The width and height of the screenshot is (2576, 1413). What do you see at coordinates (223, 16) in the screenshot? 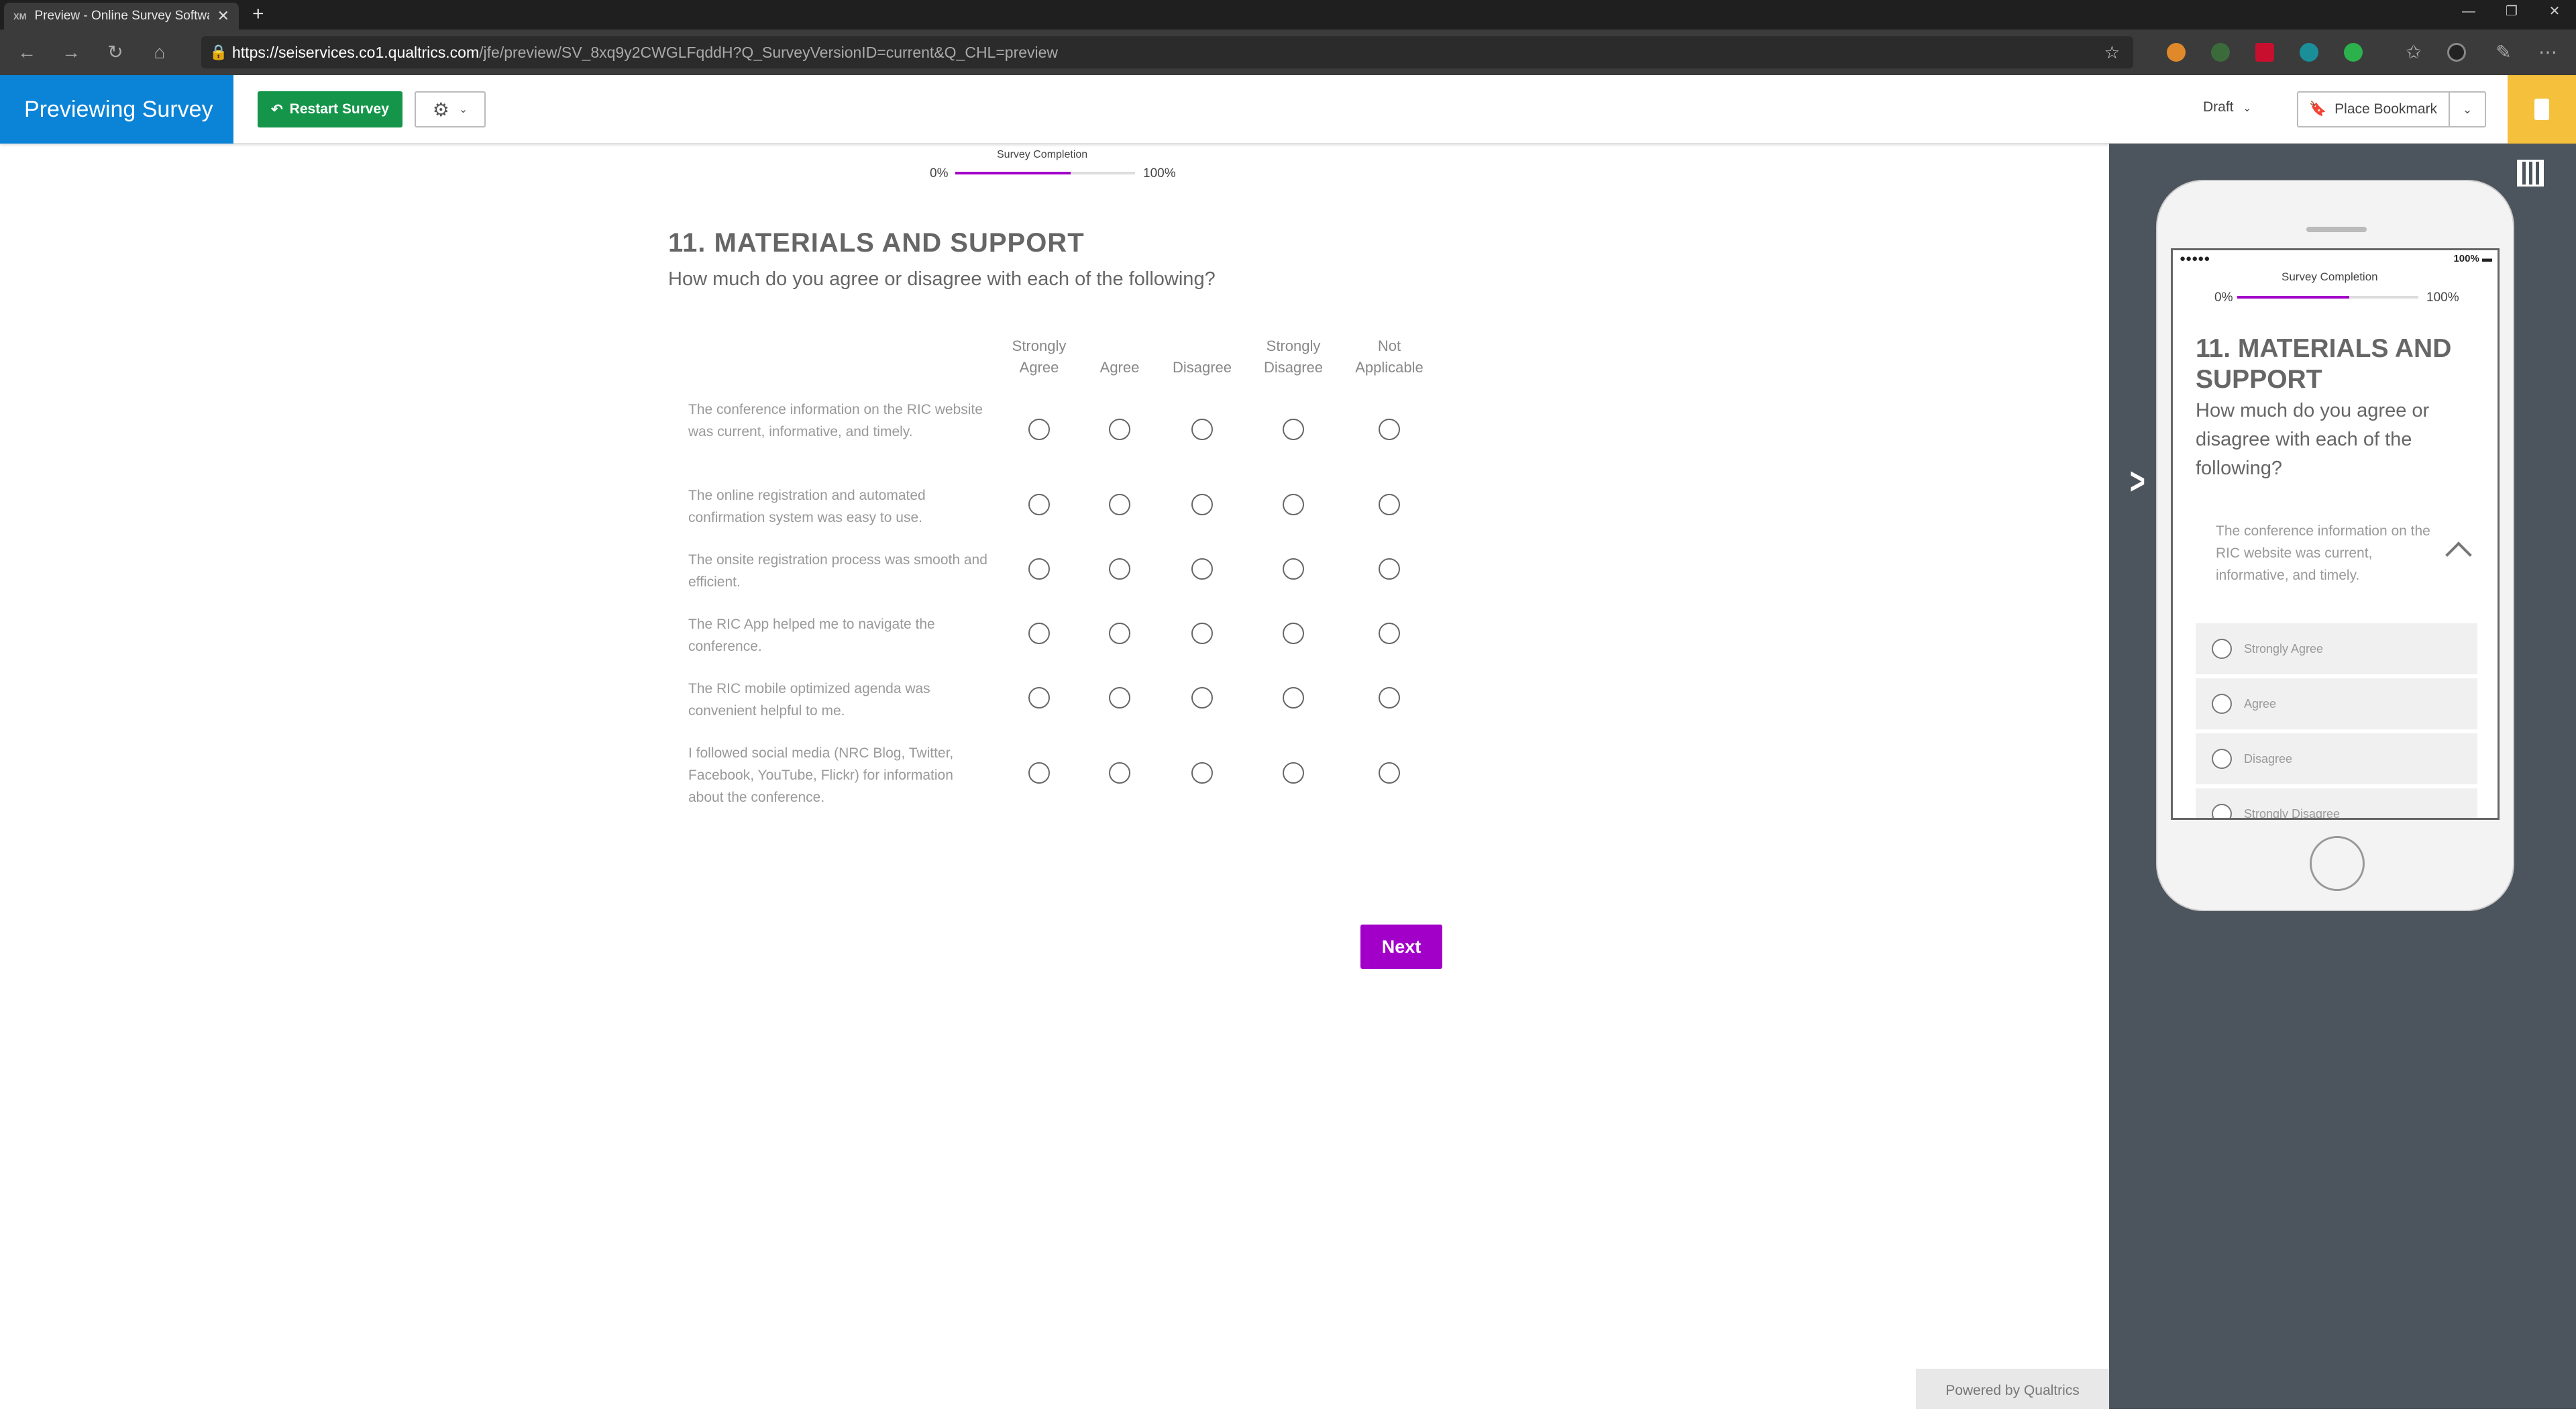
I see `close-tab-icon: ✕` at bounding box center [223, 16].